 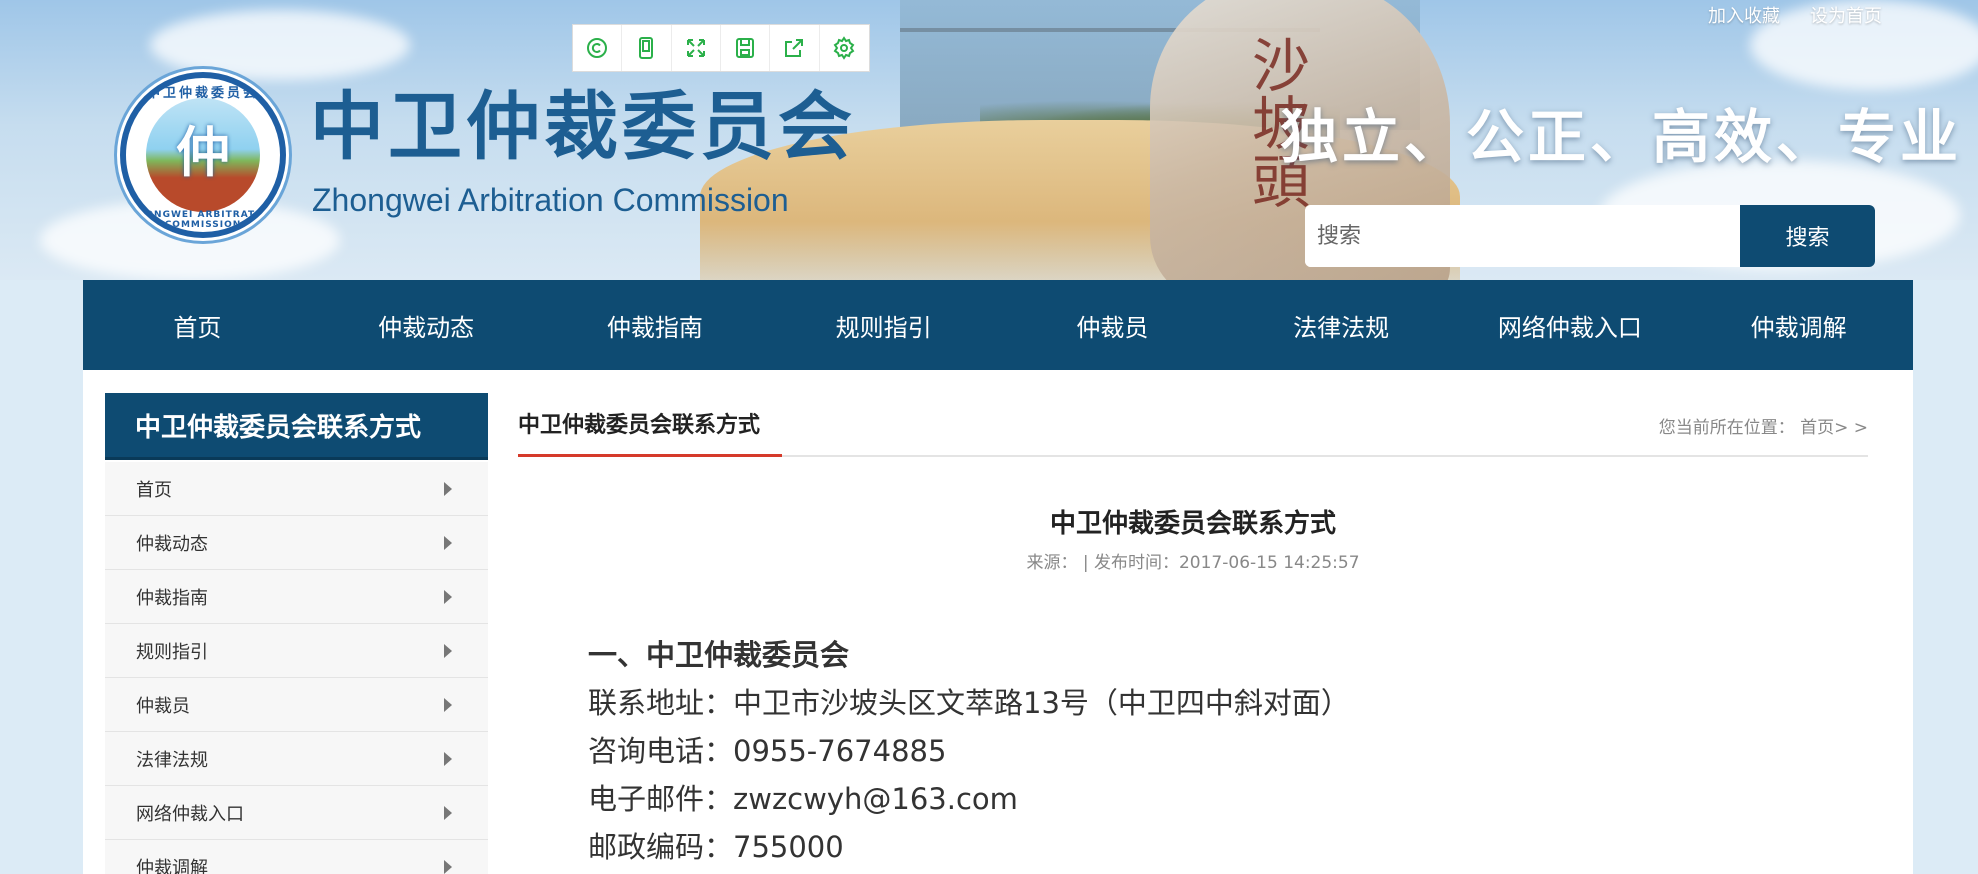 I want to click on search-button: 搜索, so click(x=1807, y=236).